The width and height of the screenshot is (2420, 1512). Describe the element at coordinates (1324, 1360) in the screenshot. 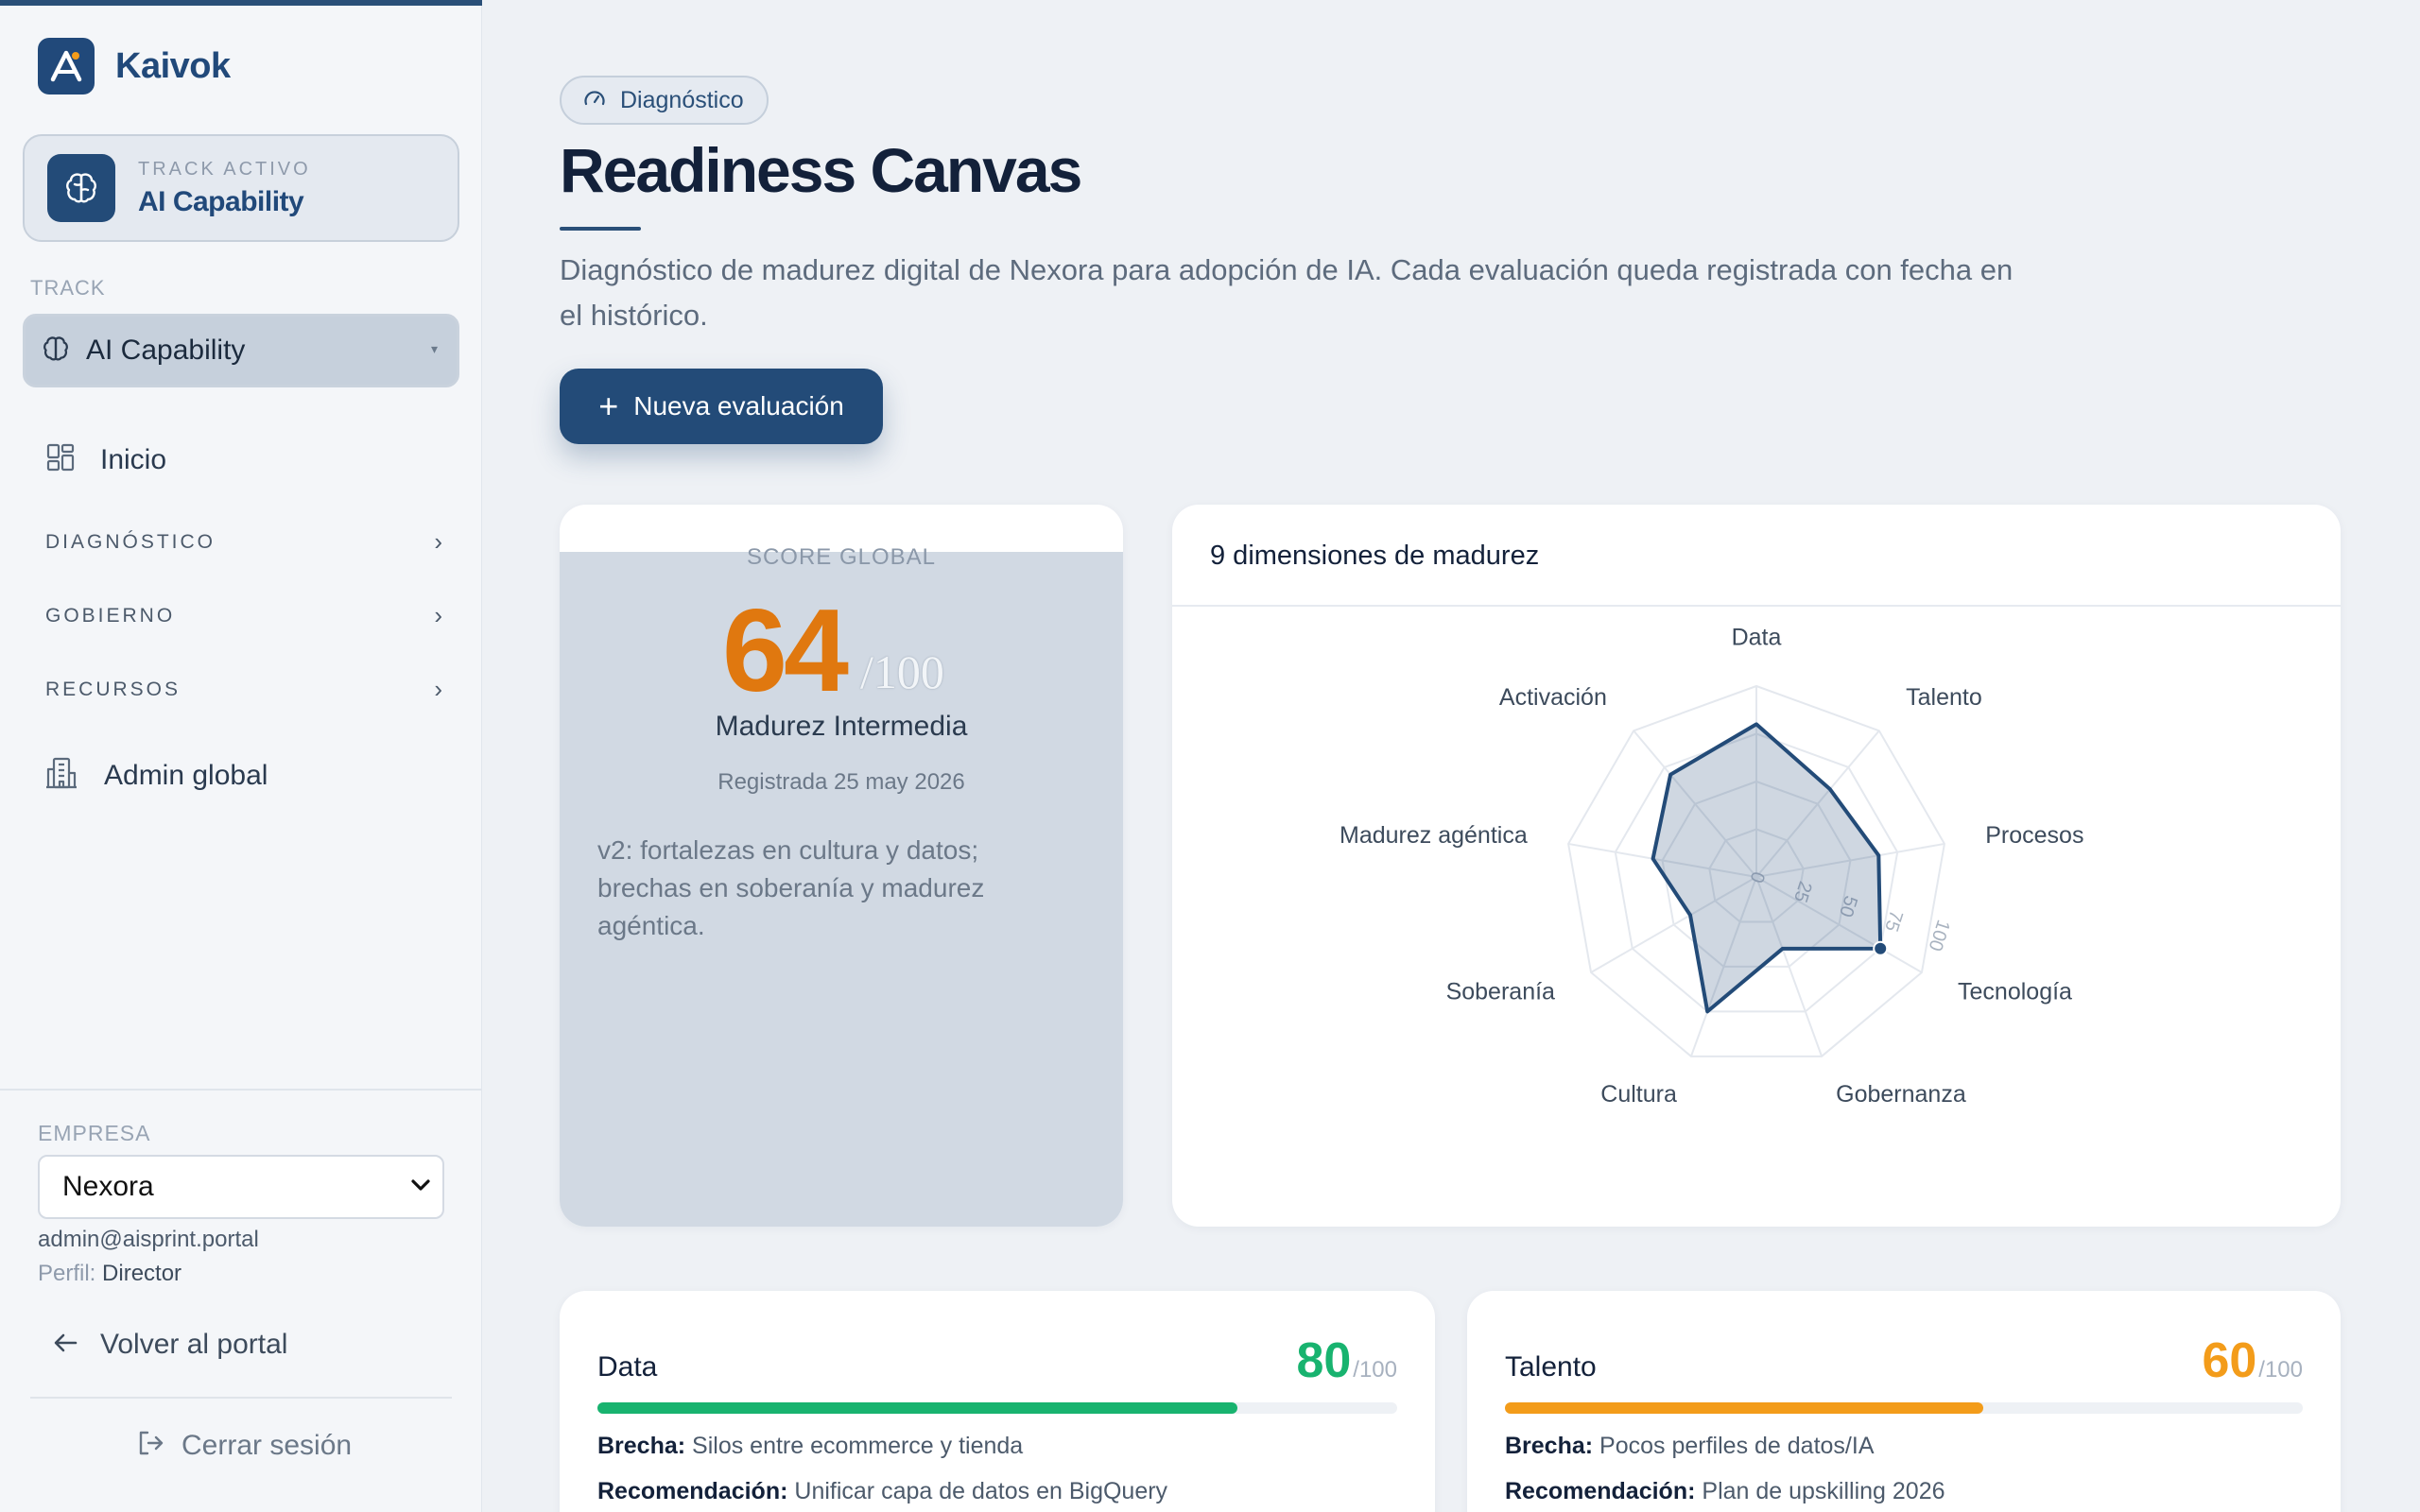

I see `dimension-score-value: 80` at that location.